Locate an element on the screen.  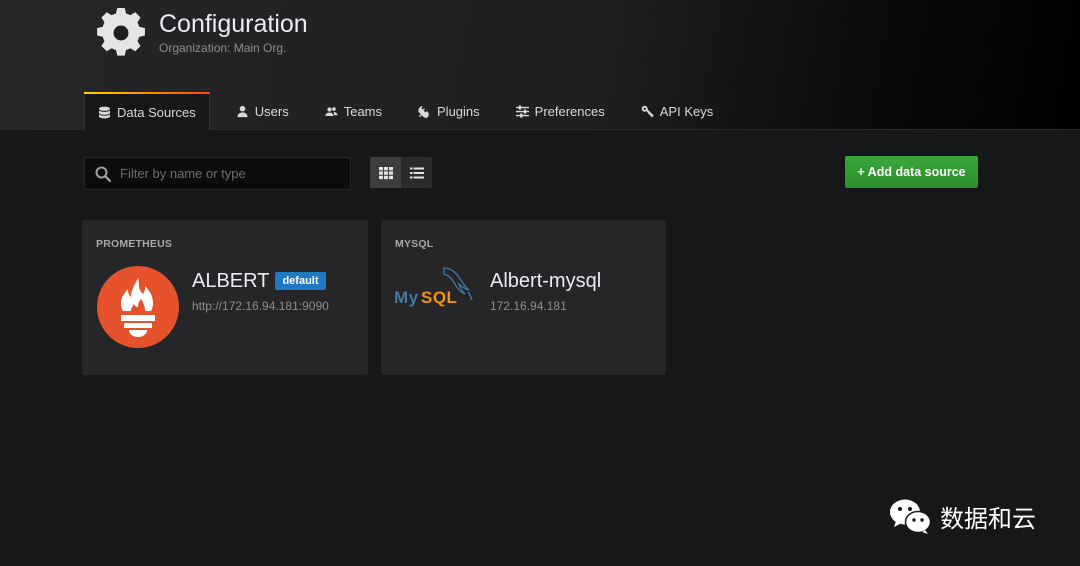
tab-label: Preferences is located at coordinates (569, 111).